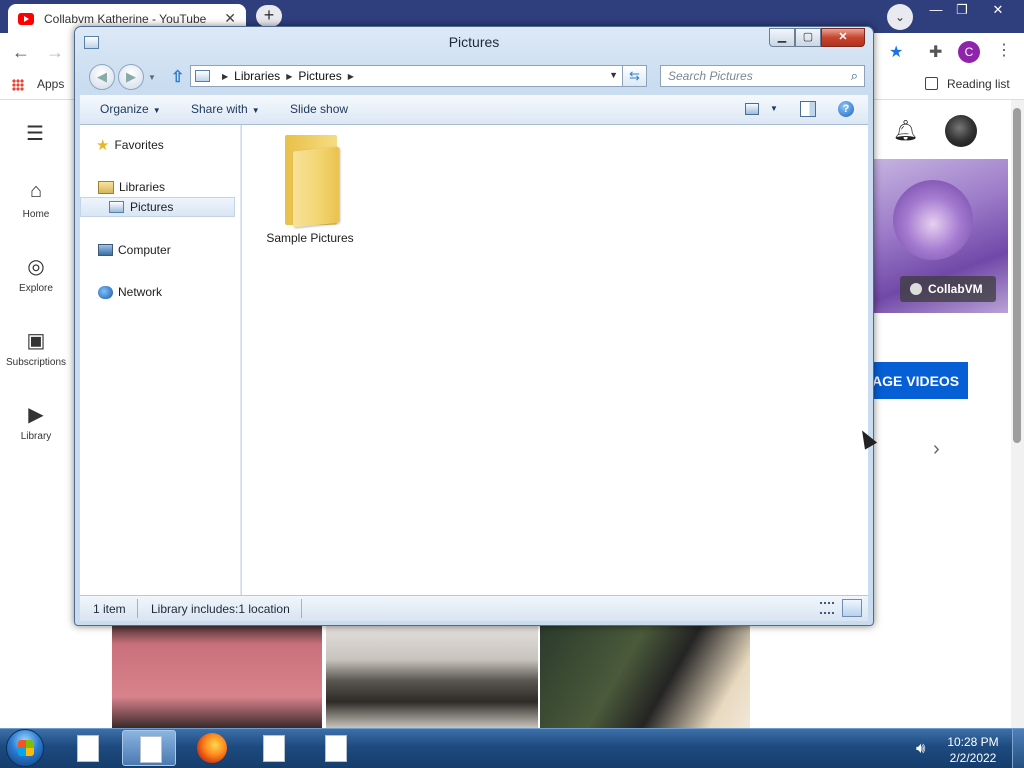 The height and width of the screenshot is (768, 1024). What do you see at coordinates (635, 76) in the screenshot?
I see `refresh-button: ⇆` at bounding box center [635, 76].